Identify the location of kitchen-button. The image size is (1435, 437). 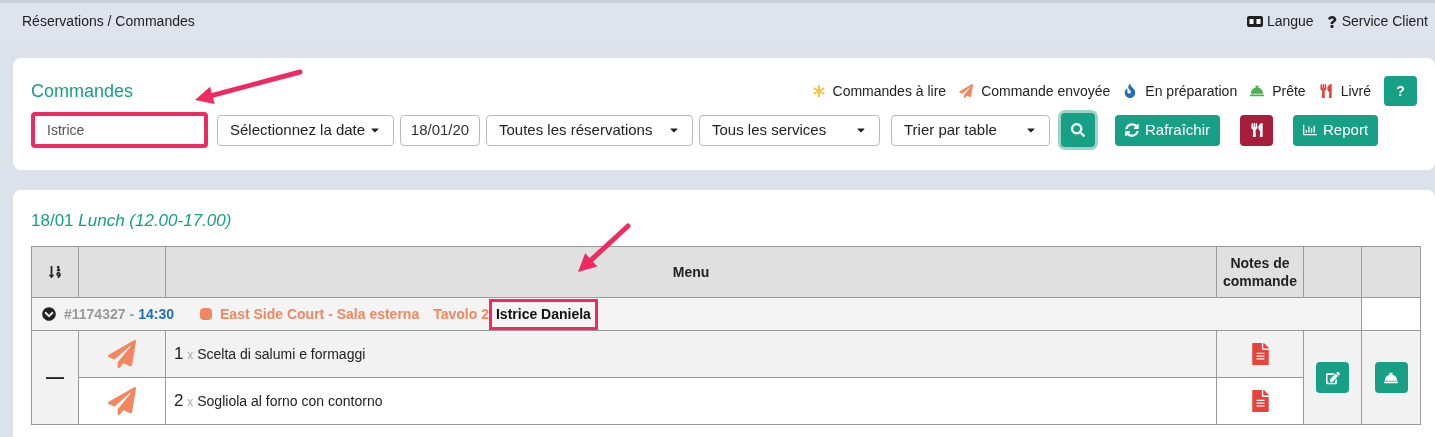
(1257, 130).